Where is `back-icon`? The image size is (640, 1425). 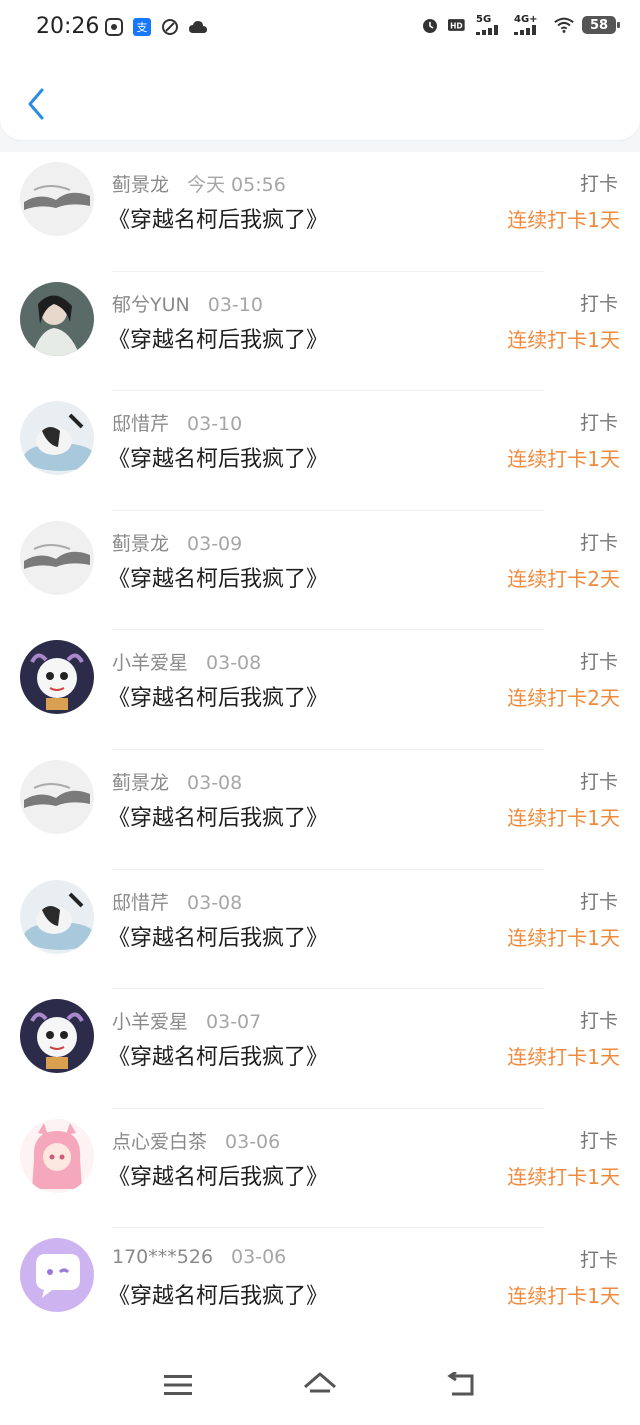 back-icon is located at coordinates (460, 1384).